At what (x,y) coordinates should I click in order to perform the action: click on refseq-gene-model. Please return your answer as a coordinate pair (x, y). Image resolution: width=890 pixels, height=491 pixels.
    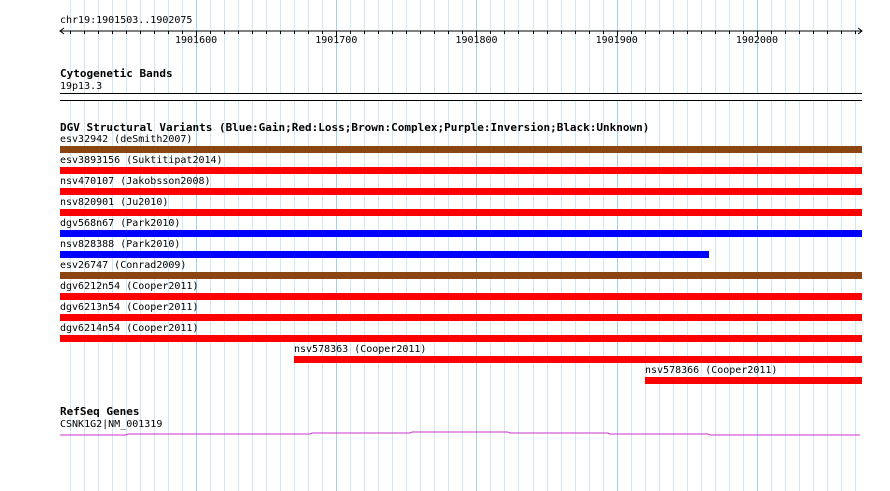
    Looking at the image, I should click on (445, 432).